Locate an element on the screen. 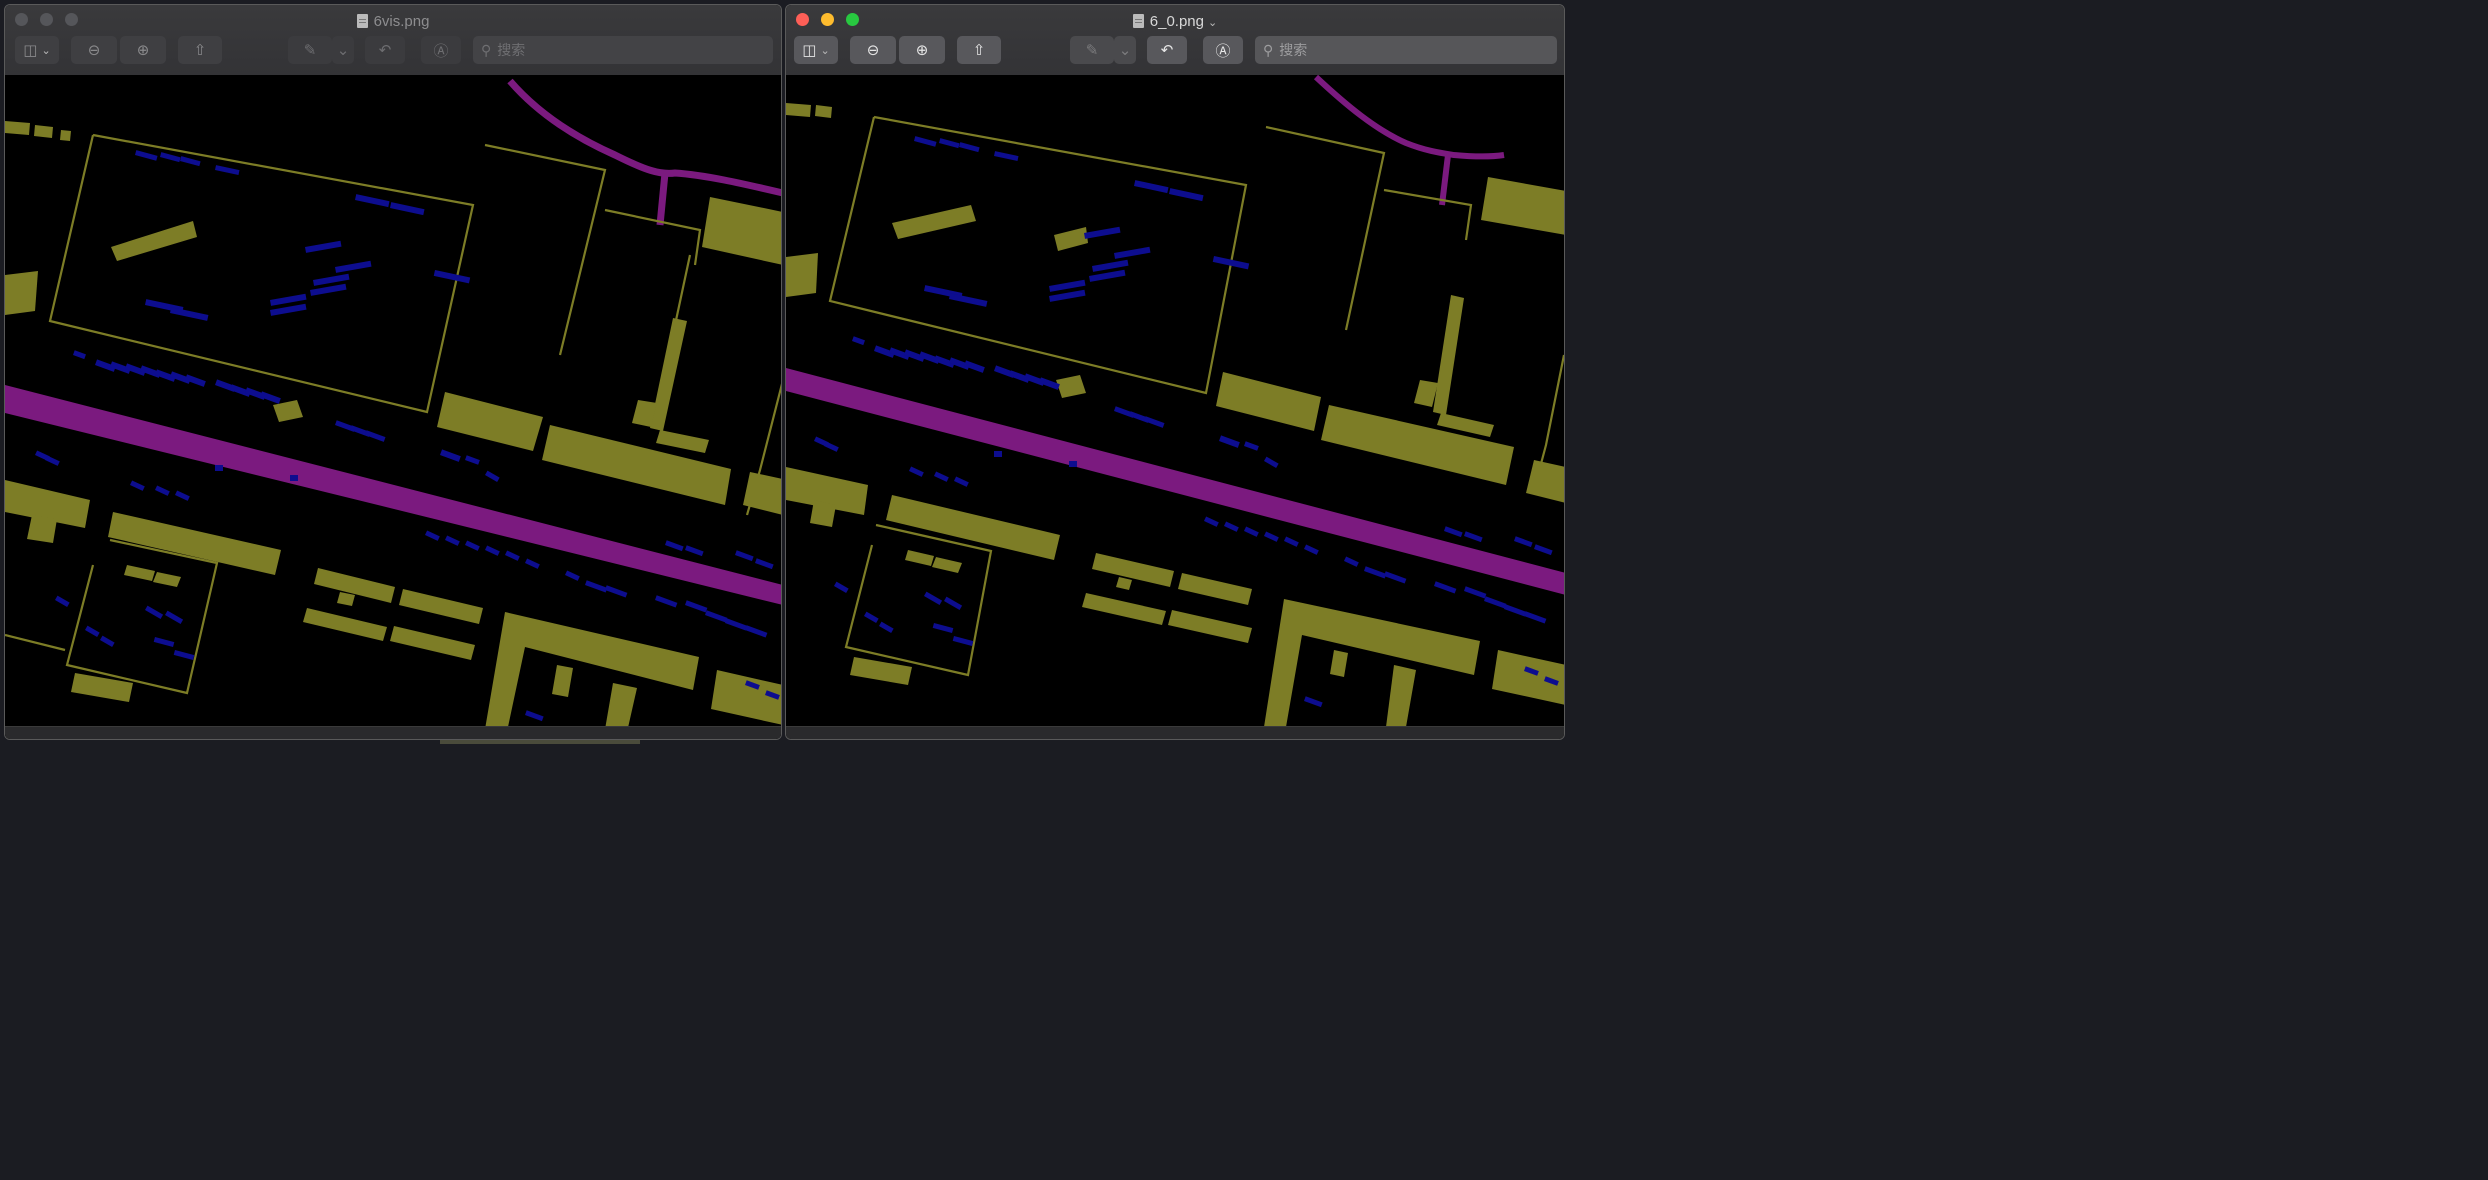 Image resolution: width=2488 pixels, height=1180 pixels. window-title-text: 6vis.png is located at coordinates (401, 21).